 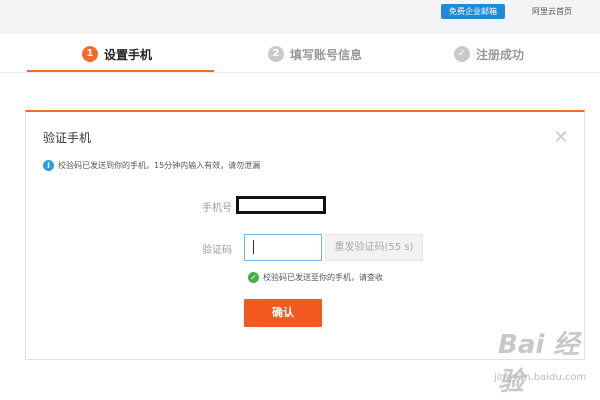 I want to click on text-caret, so click(x=253, y=247).